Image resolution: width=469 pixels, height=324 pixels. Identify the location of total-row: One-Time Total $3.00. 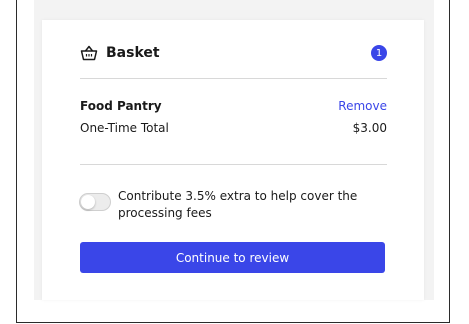
(233, 128).